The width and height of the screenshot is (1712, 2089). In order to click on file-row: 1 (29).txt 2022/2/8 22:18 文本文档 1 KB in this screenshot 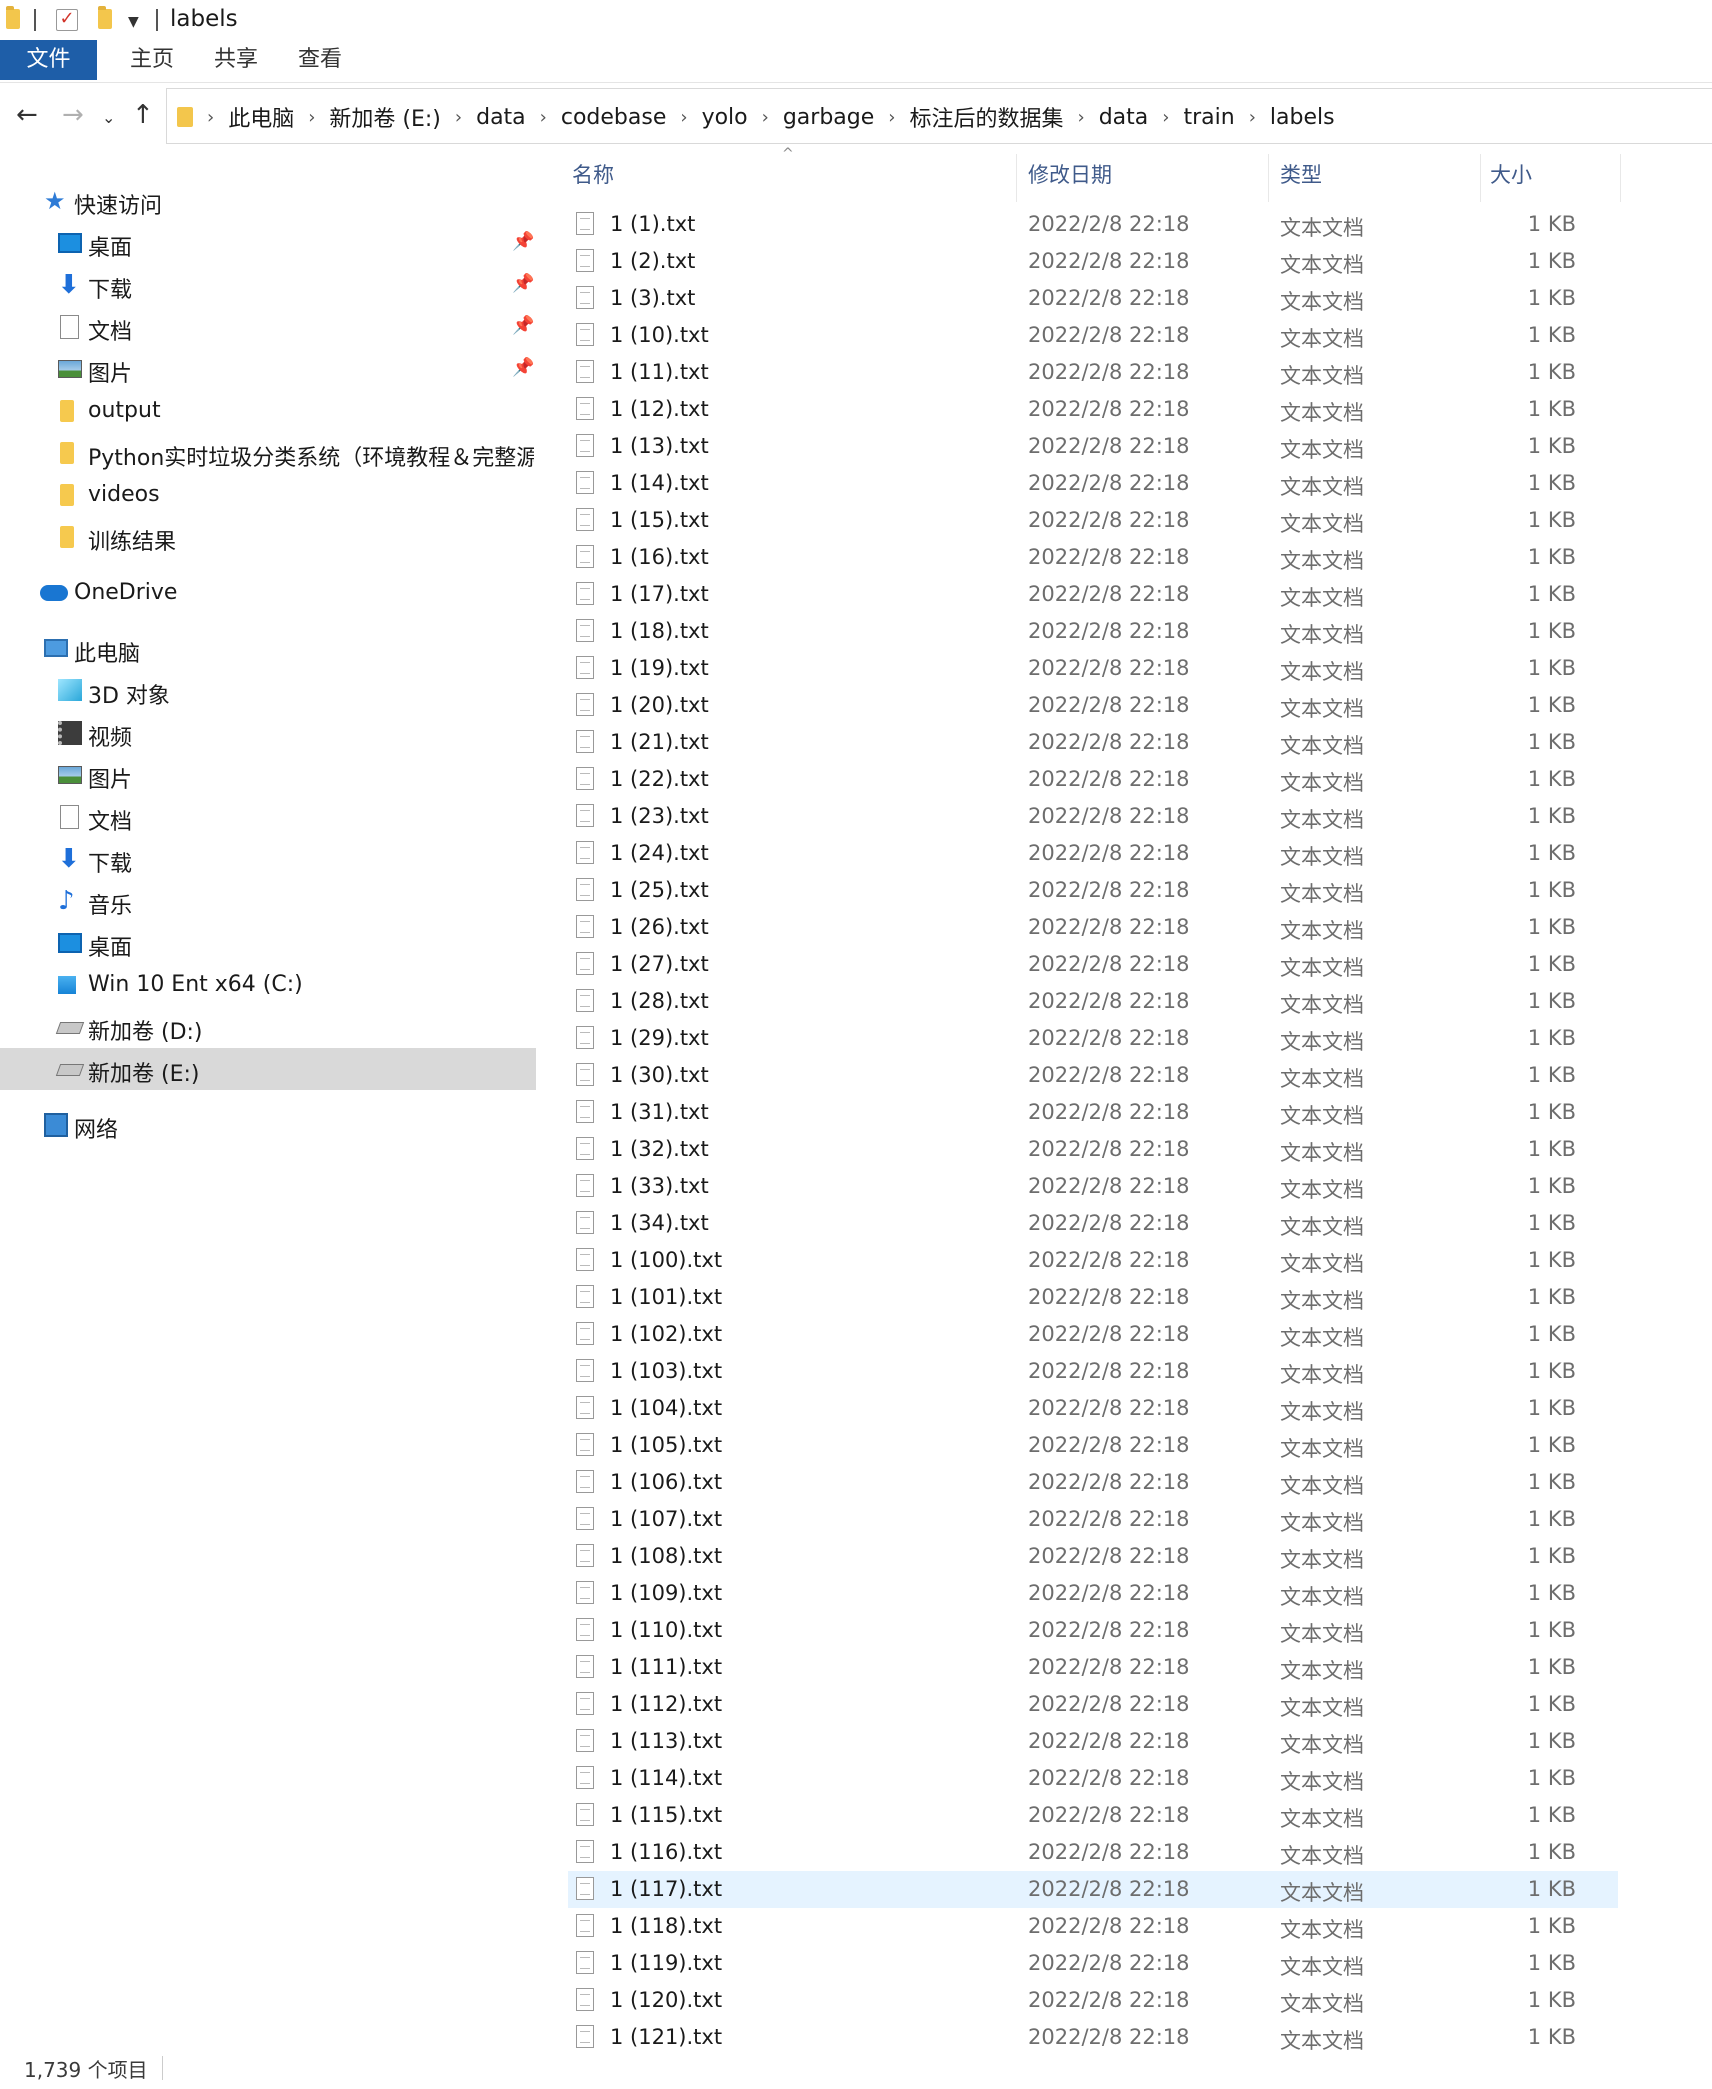, I will do `click(1093, 1038)`.